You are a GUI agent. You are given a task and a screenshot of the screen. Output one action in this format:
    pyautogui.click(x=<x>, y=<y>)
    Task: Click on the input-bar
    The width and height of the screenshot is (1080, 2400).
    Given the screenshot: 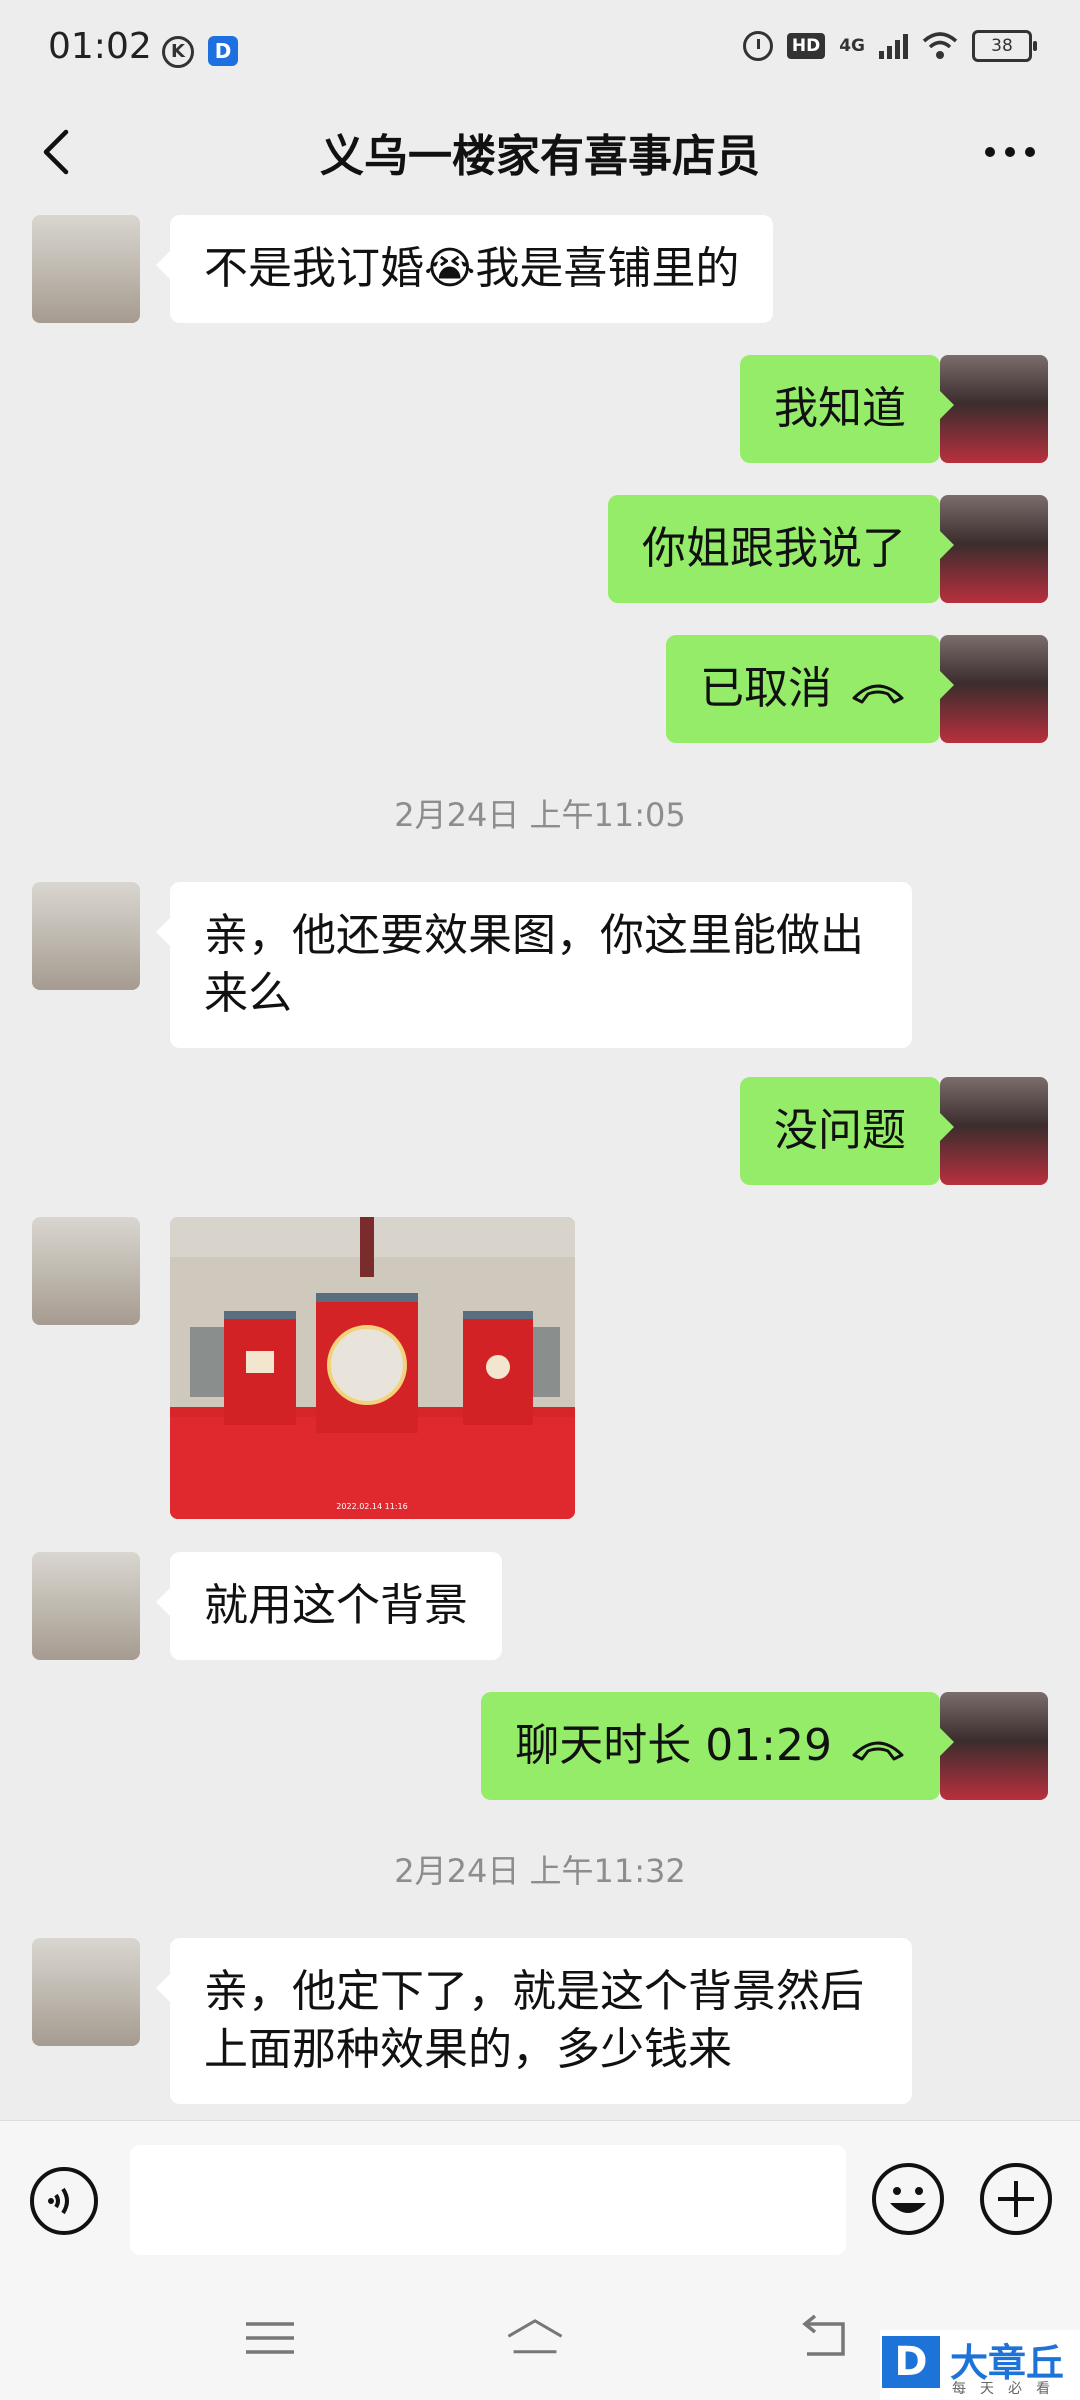 What is the action you would take?
    pyautogui.click(x=540, y=2200)
    